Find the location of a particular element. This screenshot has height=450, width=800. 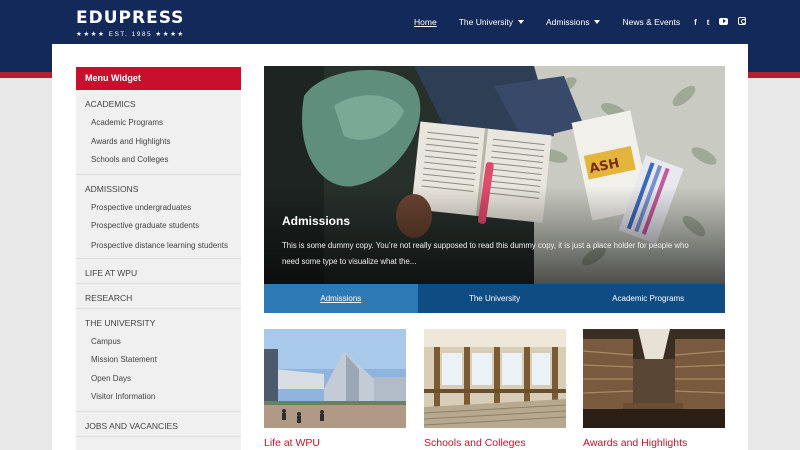

sidebar-subitem: Open Days is located at coordinates (163, 379).